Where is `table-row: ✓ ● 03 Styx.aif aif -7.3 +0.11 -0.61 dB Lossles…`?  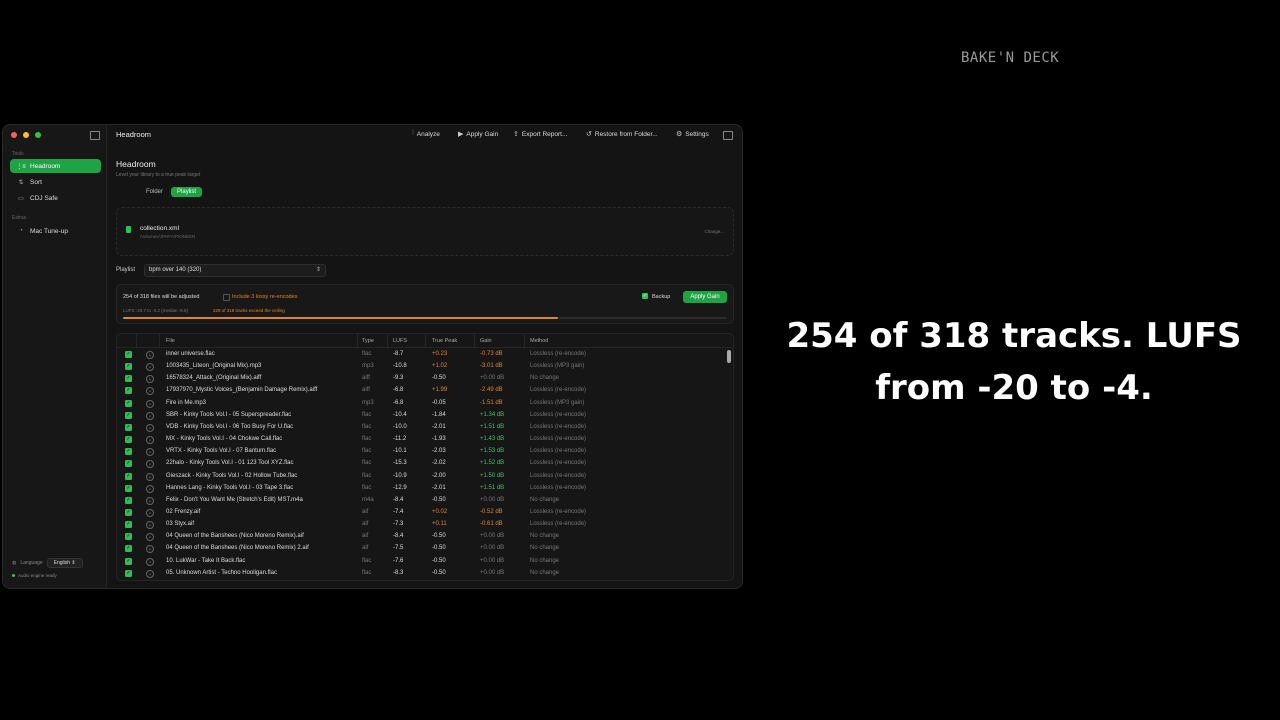 table-row: ✓ ● 03 Styx.aif aif -7.3 +0.11 -0.61 dB Lossles… is located at coordinates (421, 525).